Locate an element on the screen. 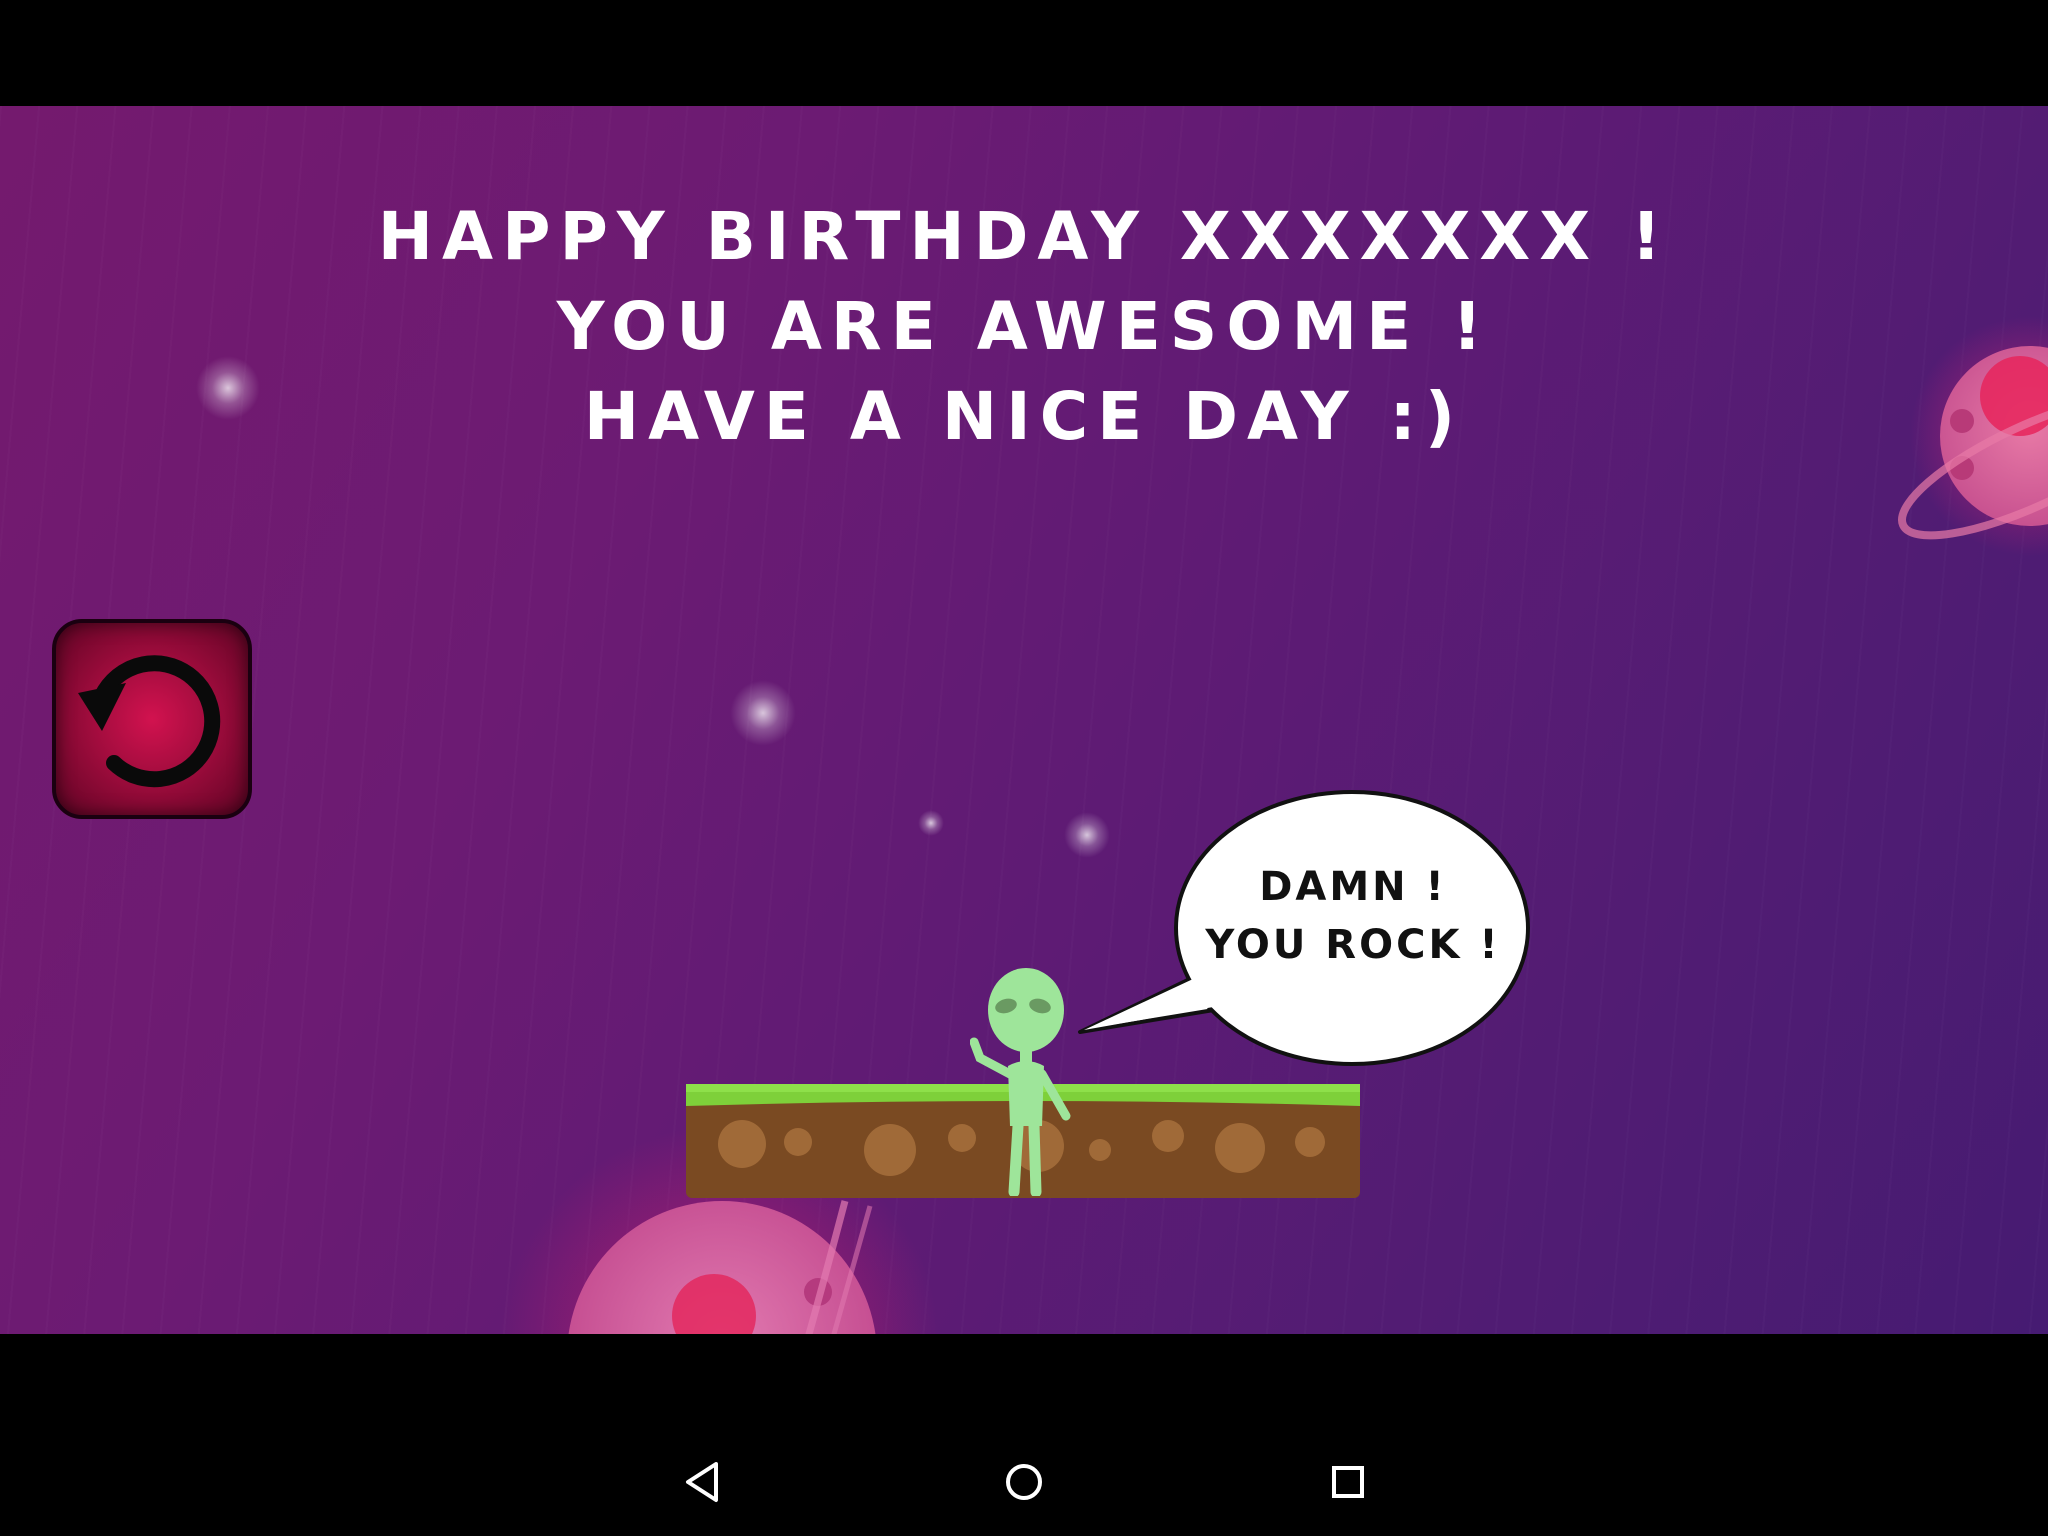 This screenshot has width=2048, height=1536. speech-line-1: DAMN ! is located at coordinates (1353, 887).